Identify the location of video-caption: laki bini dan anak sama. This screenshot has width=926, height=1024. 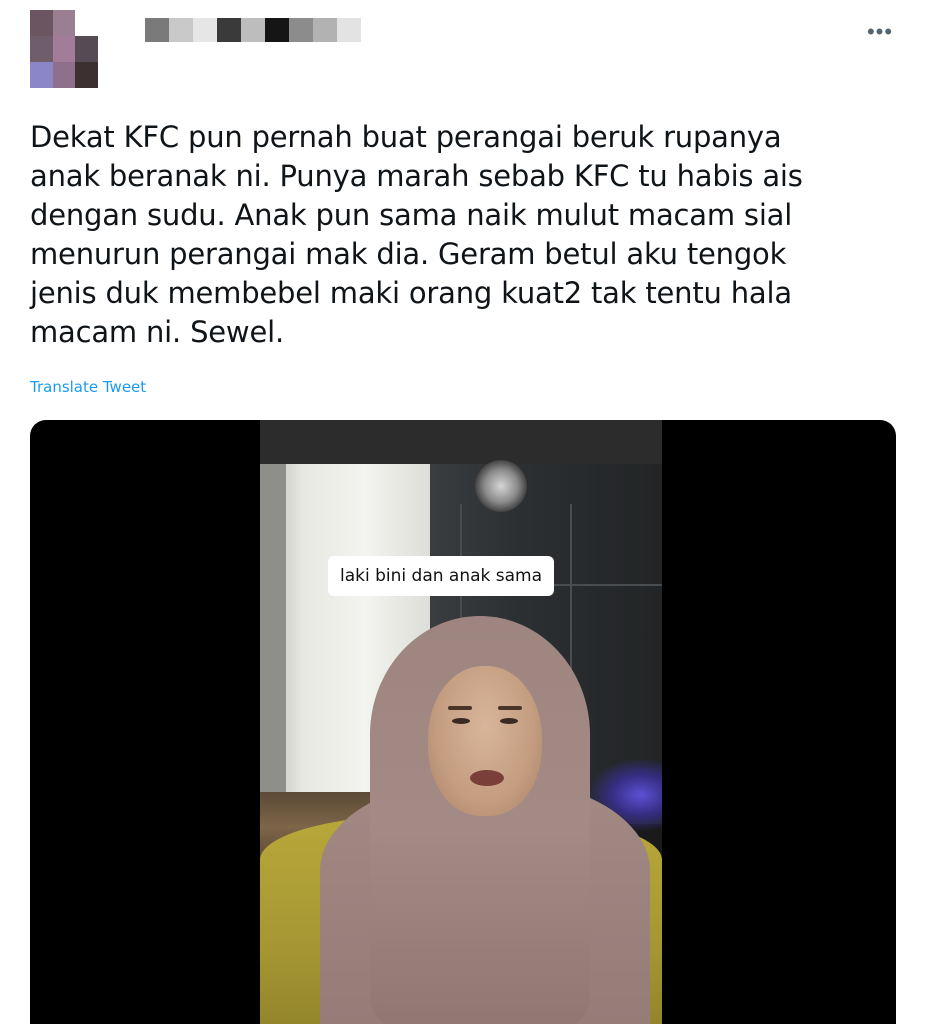
(441, 576).